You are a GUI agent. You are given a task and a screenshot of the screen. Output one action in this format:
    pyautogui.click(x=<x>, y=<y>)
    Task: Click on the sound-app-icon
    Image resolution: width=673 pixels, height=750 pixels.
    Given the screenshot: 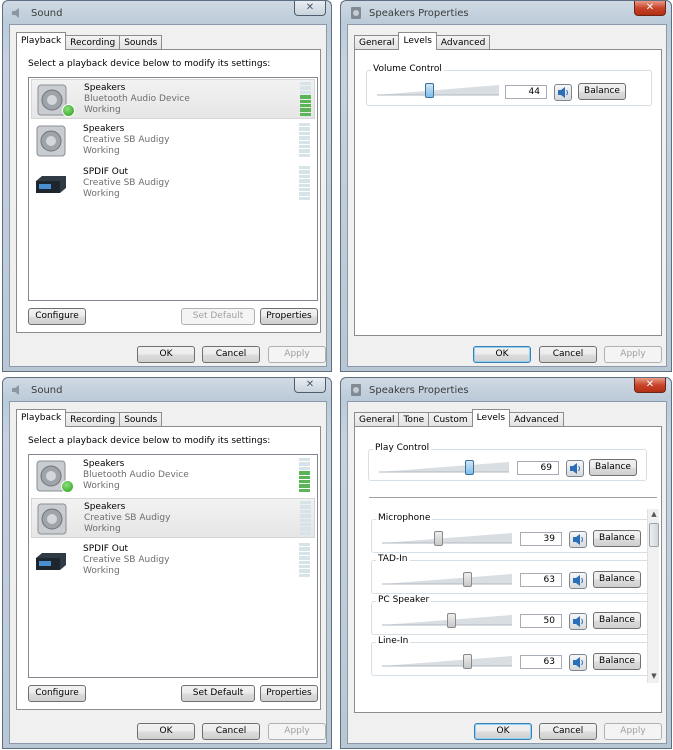 What is the action you would take?
    pyautogui.click(x=15, y=13)
    